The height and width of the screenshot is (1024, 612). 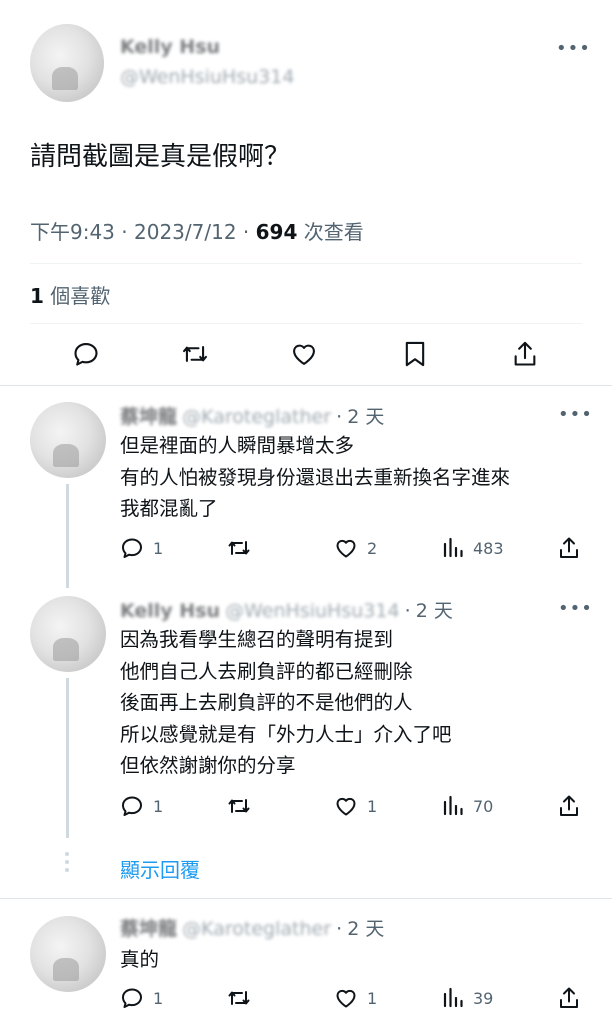 I want to click on bookmark-icon, so click(x=415, y=354).